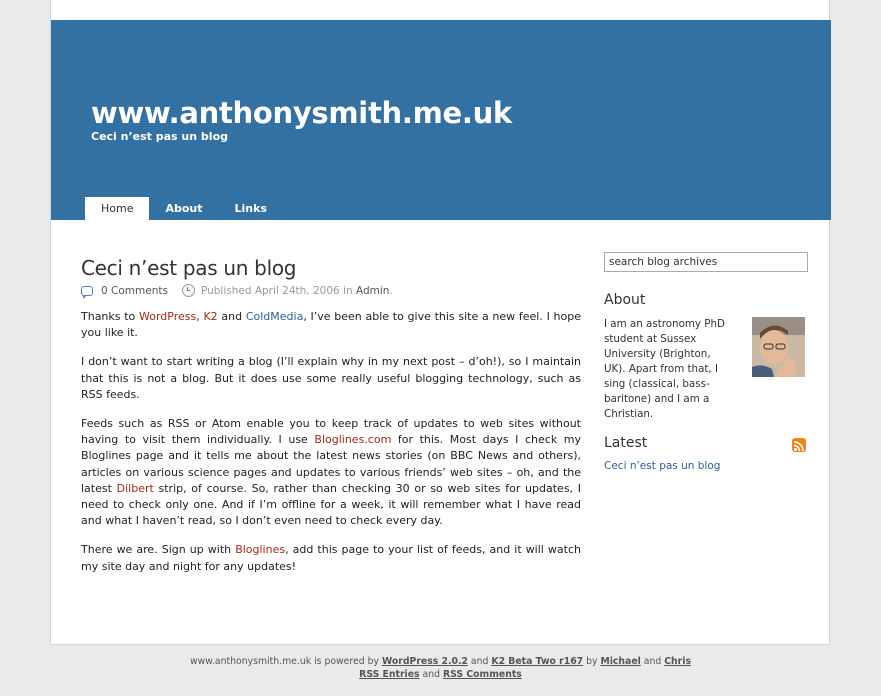  I want to click on published-date: Published April 24th, 2006 in, so click(276, 290).